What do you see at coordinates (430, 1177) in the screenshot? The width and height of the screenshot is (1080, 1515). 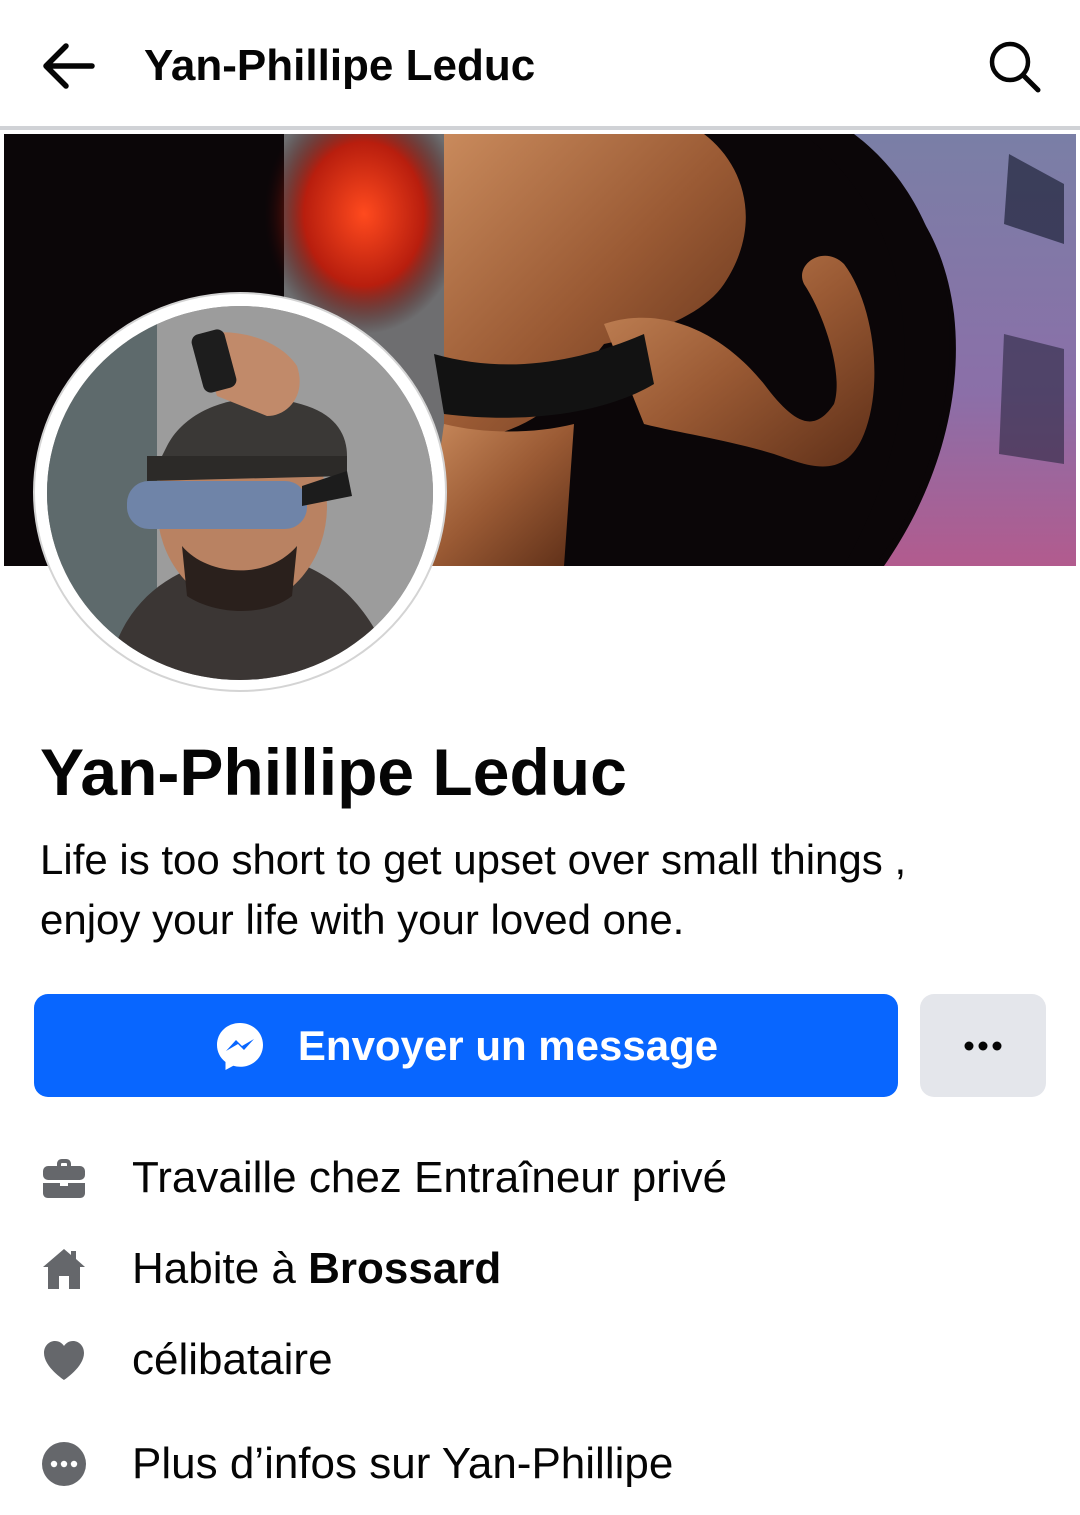 I see `work-text: Travaille chez Entraîneur privé` at bounding box center [430, 1177].